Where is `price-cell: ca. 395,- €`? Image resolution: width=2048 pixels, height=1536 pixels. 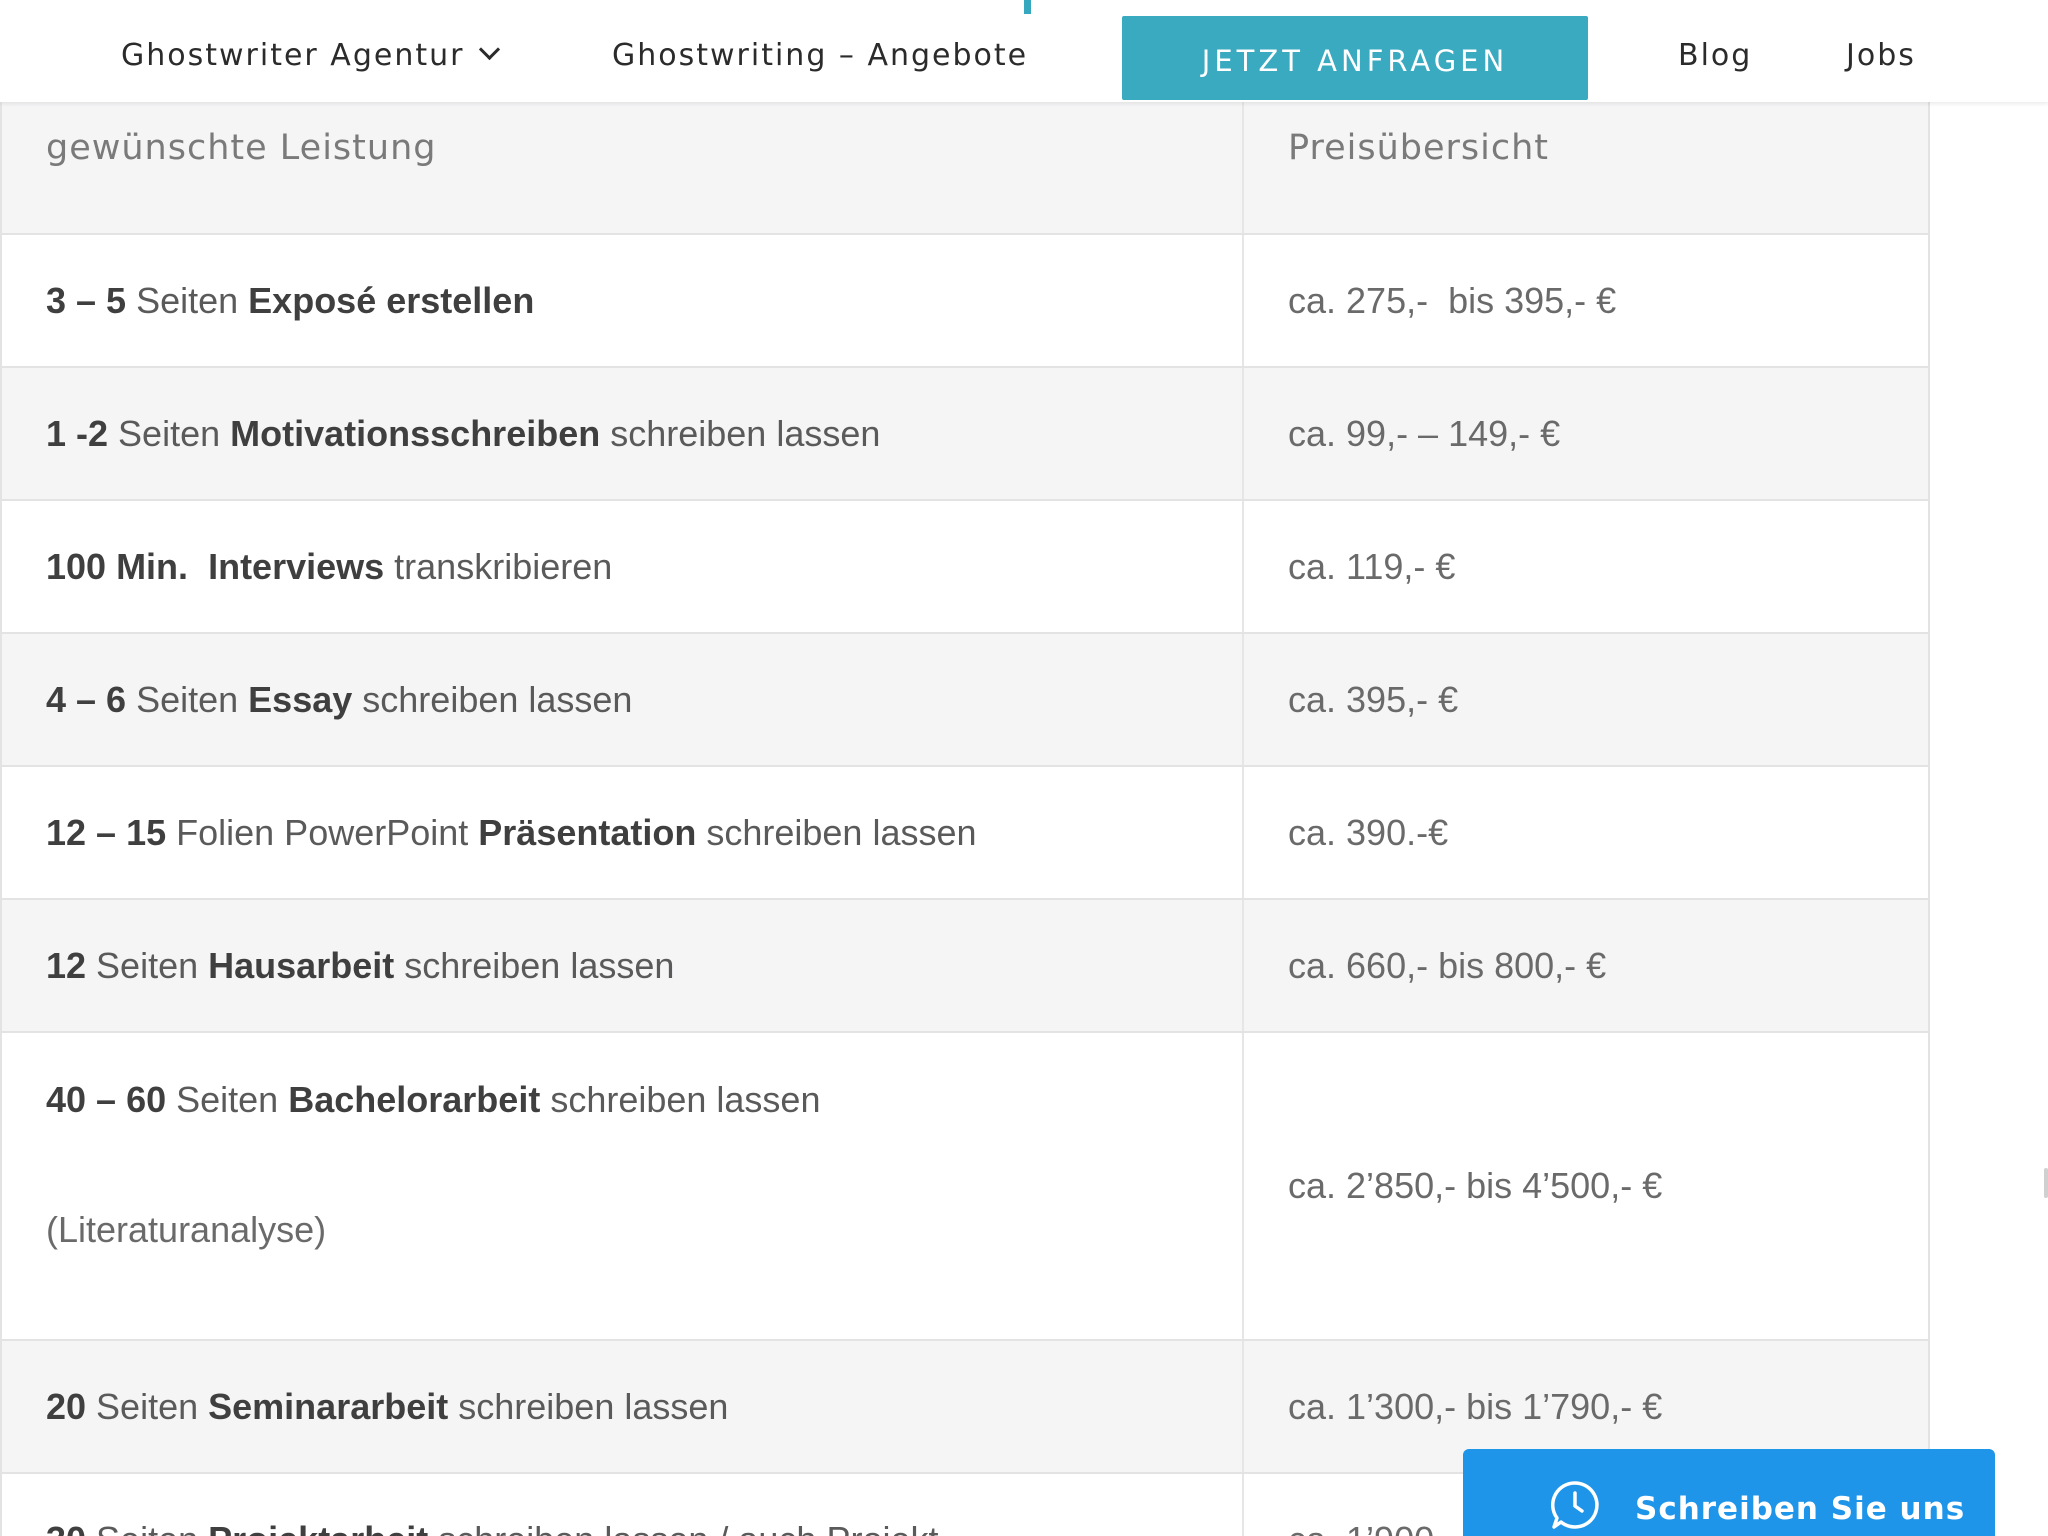
price-cell: ca. 395,- € is located at coordinates (1586, 699).